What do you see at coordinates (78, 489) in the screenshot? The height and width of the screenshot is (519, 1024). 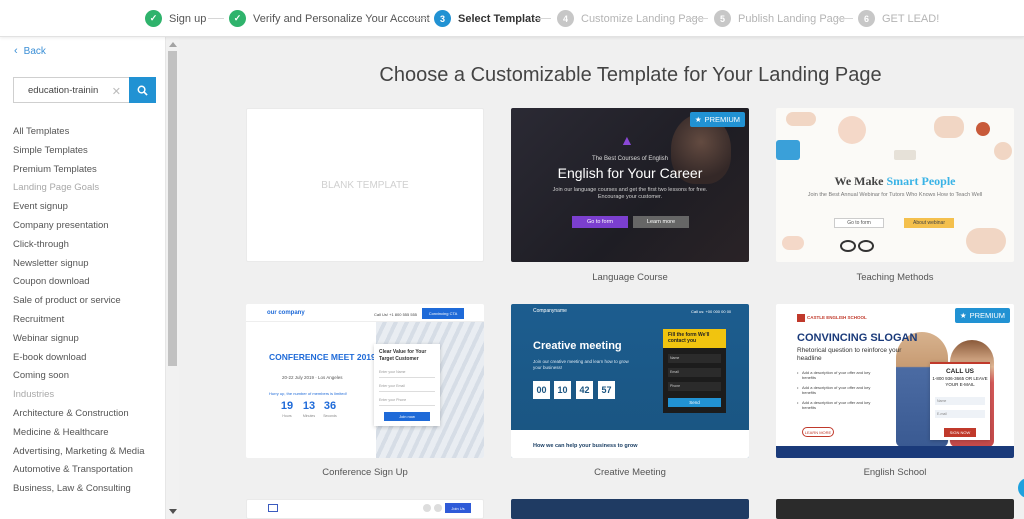 I see `sidebar-filter-item: Business, Law & Consulting` at bounding box center [78, 489].